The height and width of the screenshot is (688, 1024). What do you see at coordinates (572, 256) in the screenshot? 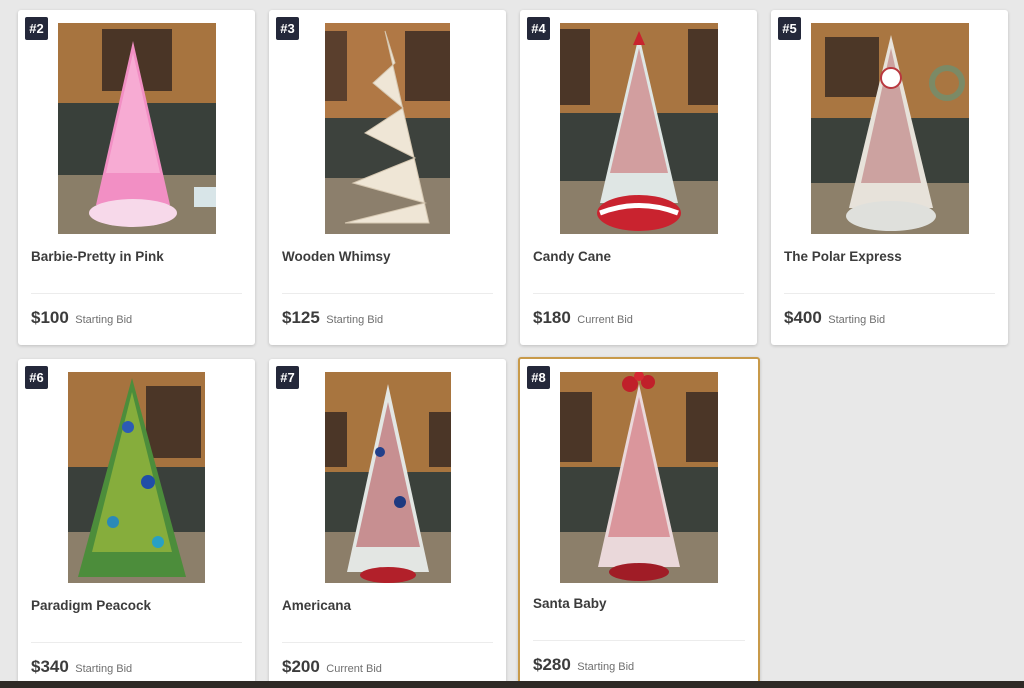
I see `item-title: Candy Cane` at bounding box center [572, 256].